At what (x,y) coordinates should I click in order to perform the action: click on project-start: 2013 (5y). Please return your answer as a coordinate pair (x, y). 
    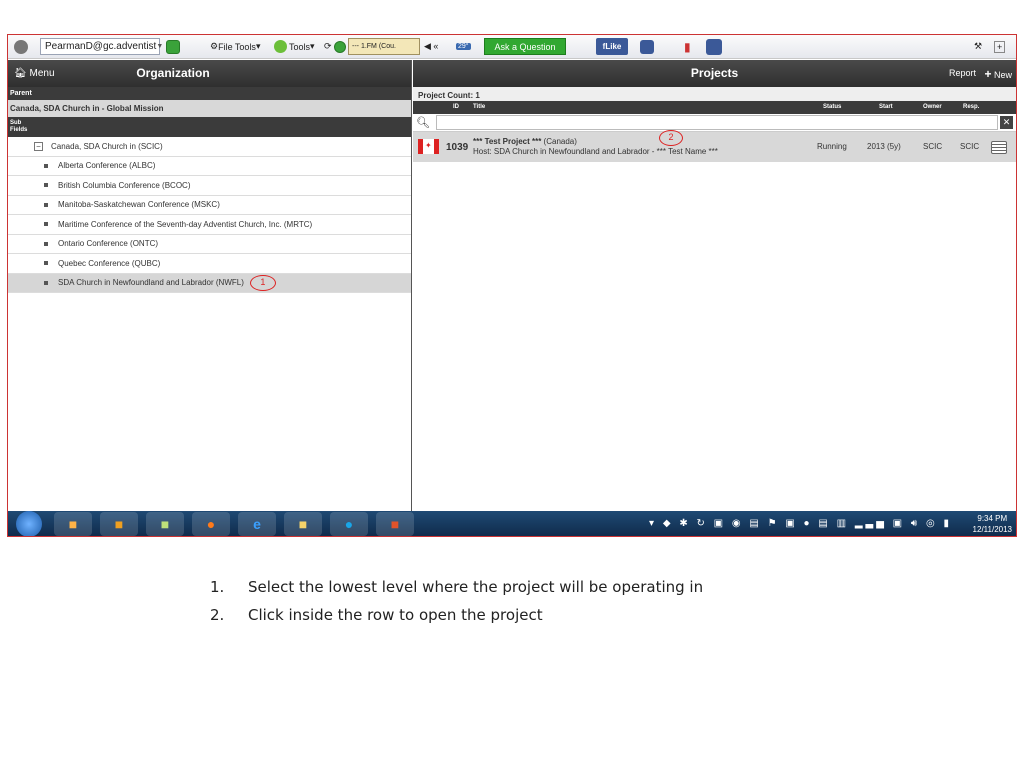
    Looking at the image, I should click on (884, 146).